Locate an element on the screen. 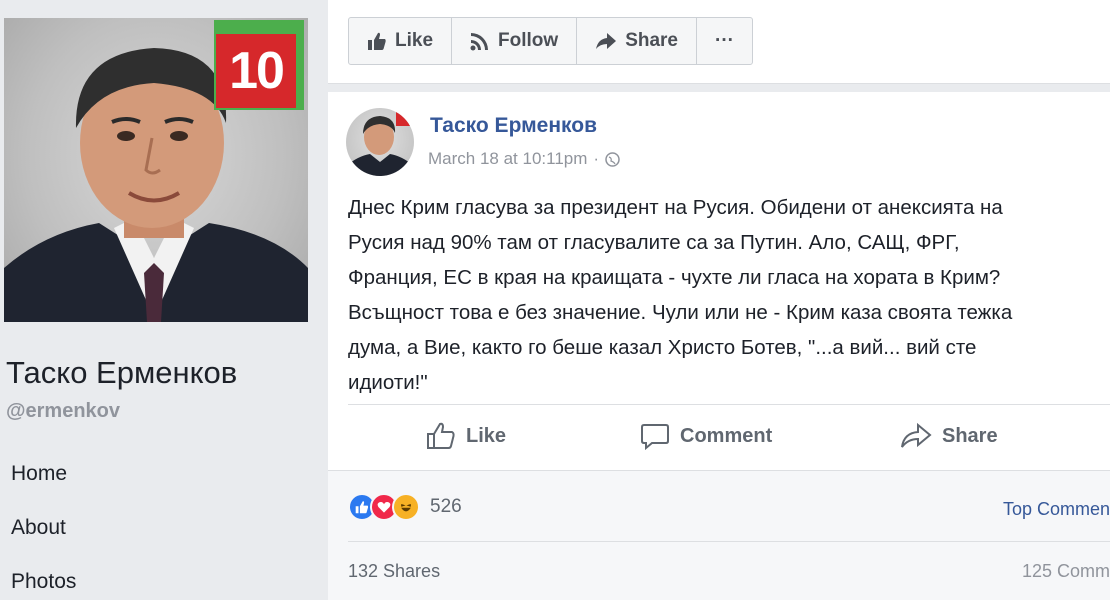 The image size is (1110, 600). post-timestamp-row: March 18 at 10:11pm · is located at coordinates (524, 159).